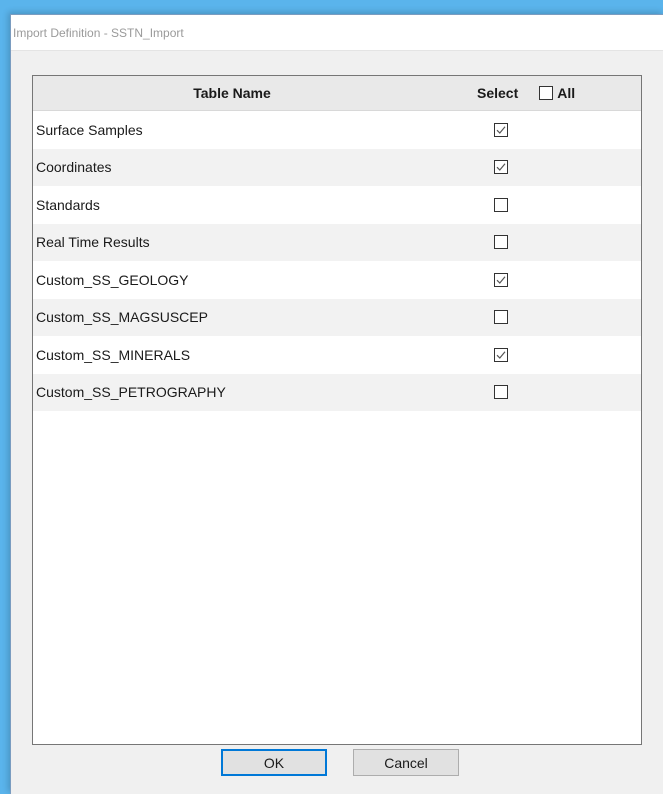 This screenshot has width=663, height=794. I want to click on select-all-toggle: All, so click(557, 93).